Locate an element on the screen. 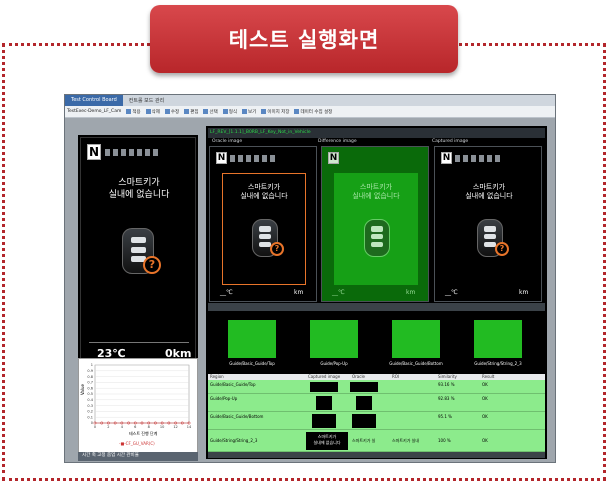 The image size is (608, 483). y-tick-label: 0.5 is located at coordinates (90, 394).